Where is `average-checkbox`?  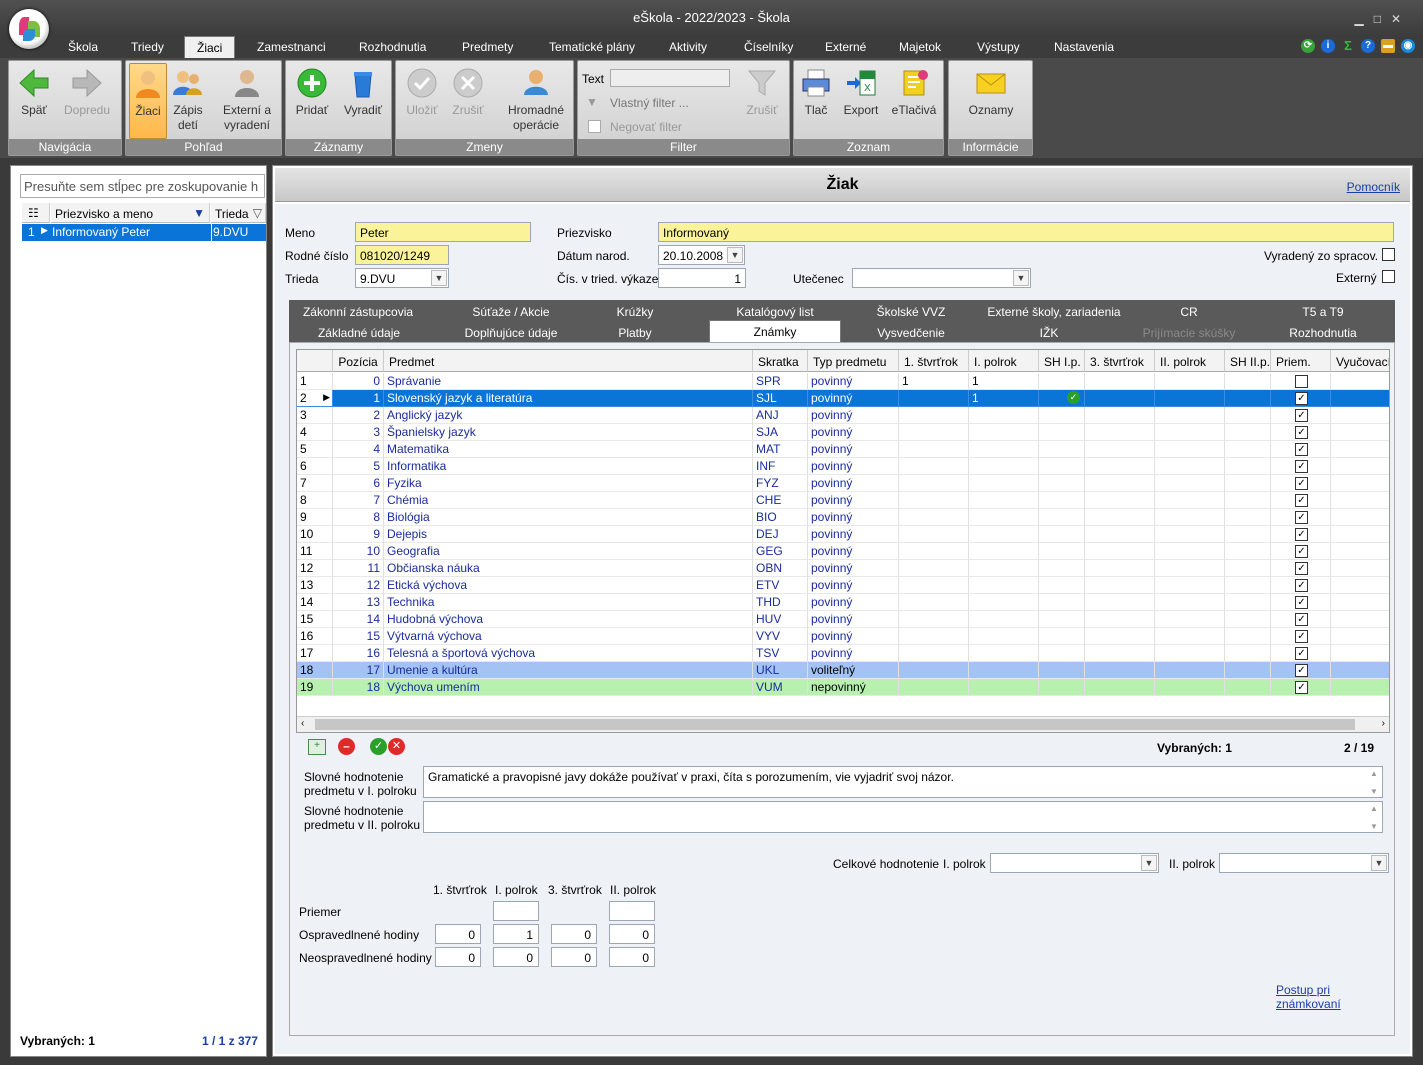 average-checkbox is located at coordinates (1301, 381).